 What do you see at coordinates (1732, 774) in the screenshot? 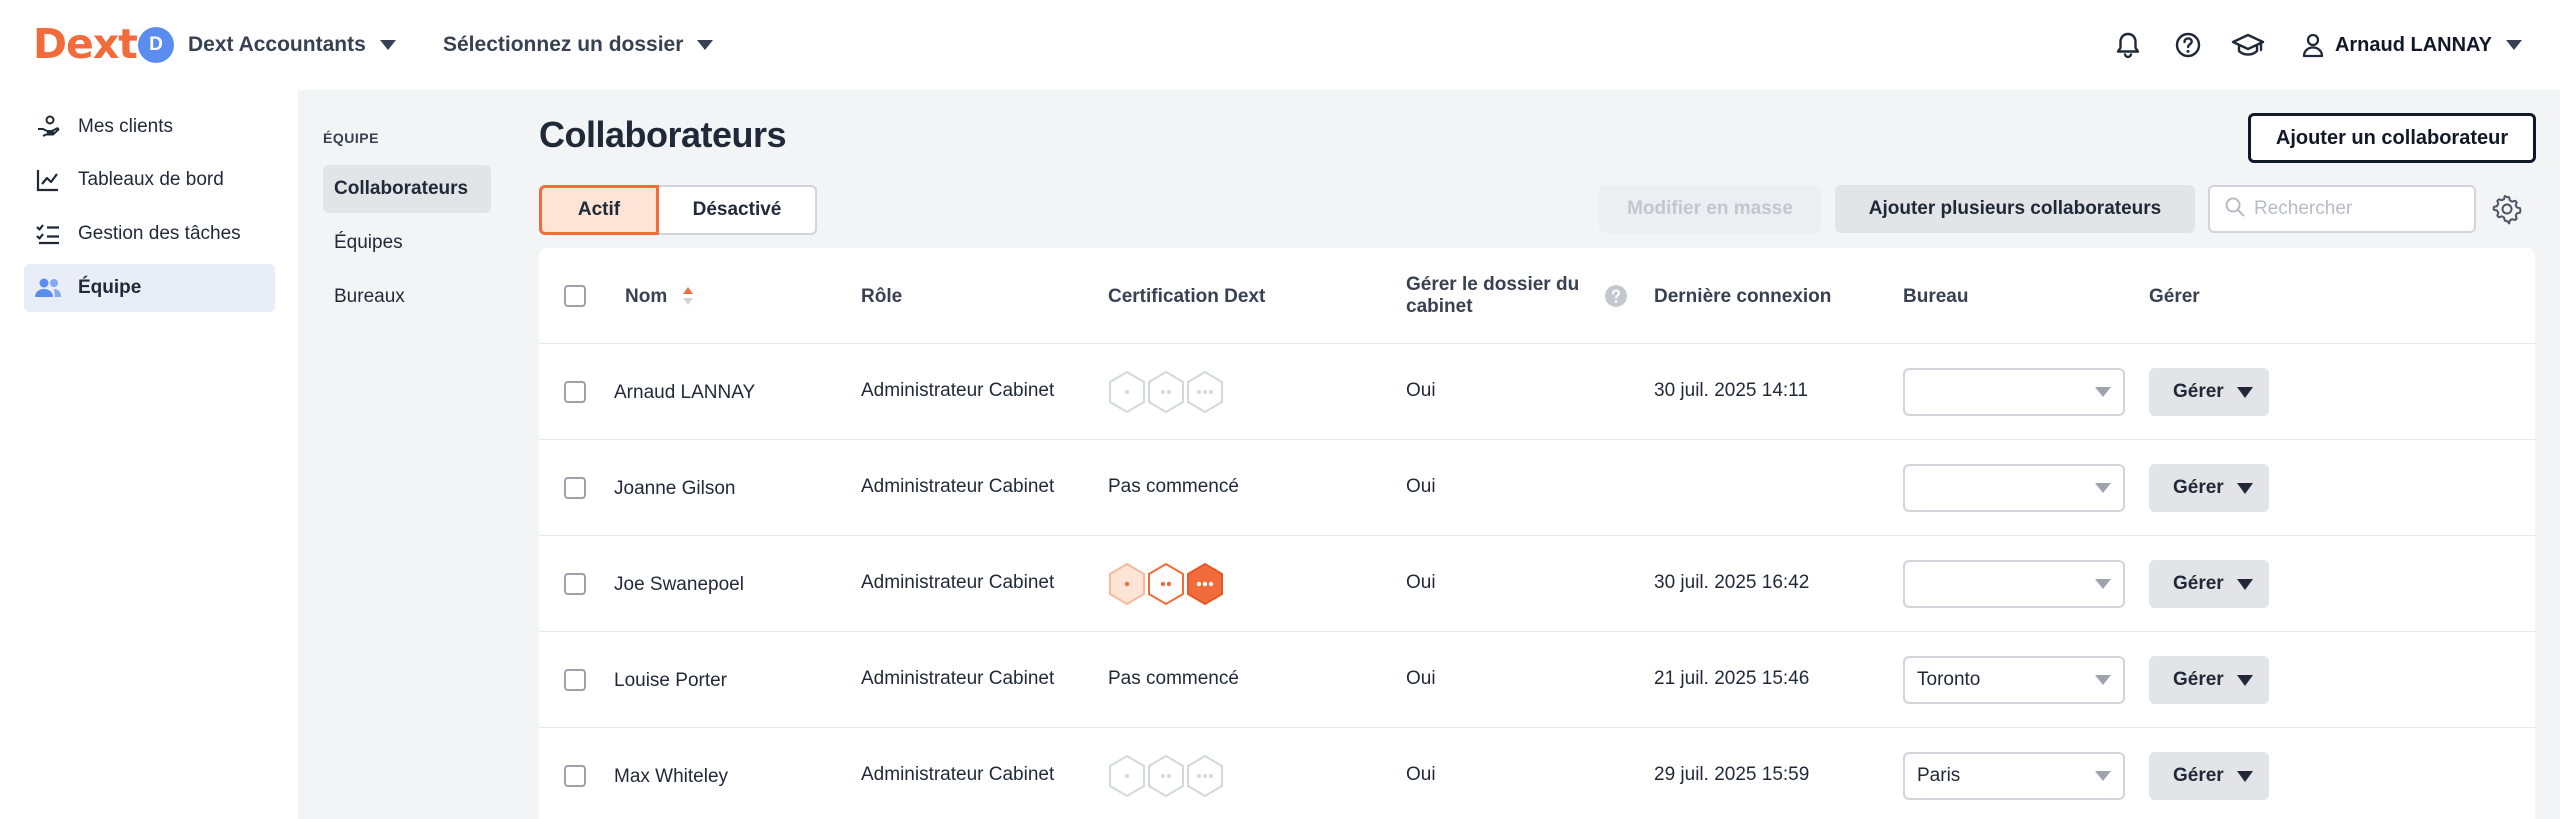
I see `cell-last-login: 29 juil. 2025 15:59` at bounding box center [1732, 774].